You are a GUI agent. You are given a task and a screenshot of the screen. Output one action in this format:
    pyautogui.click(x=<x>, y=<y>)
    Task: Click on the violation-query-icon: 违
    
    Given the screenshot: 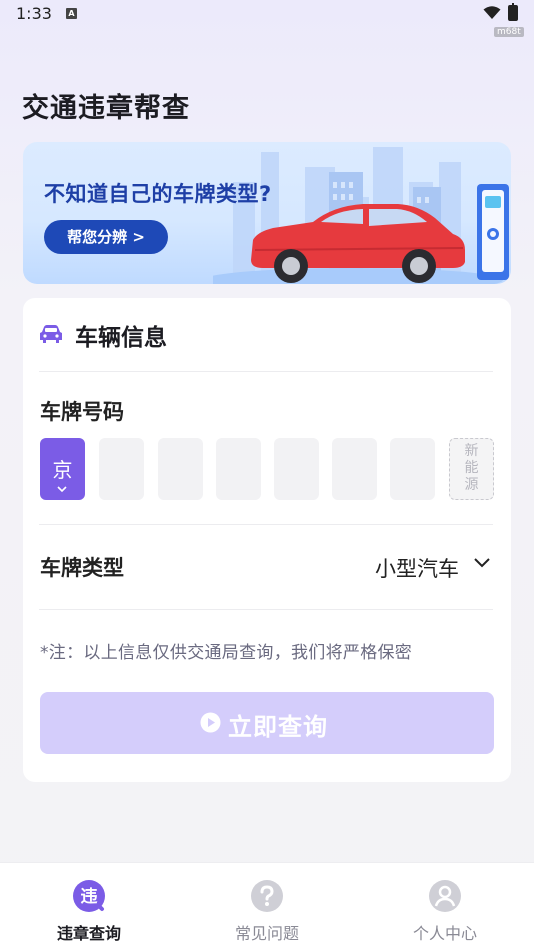 What is the action you would take?
    pyautogui.click(x=89, y=896)
    